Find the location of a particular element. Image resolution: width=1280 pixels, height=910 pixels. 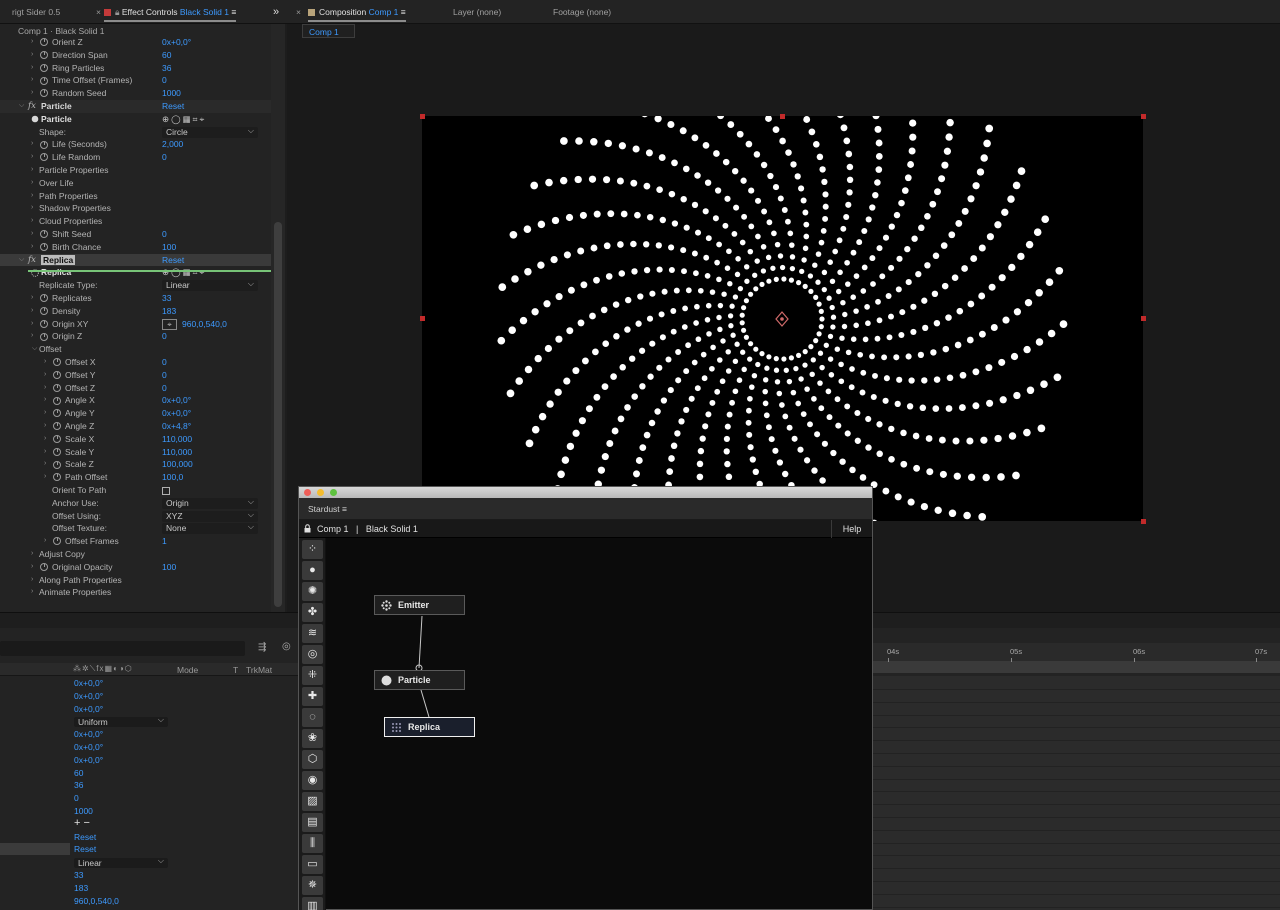

tab-effect-controls: 🔒︎ Effect Controls Black Solid 1 ≡ is located at coordinates (170, 12).